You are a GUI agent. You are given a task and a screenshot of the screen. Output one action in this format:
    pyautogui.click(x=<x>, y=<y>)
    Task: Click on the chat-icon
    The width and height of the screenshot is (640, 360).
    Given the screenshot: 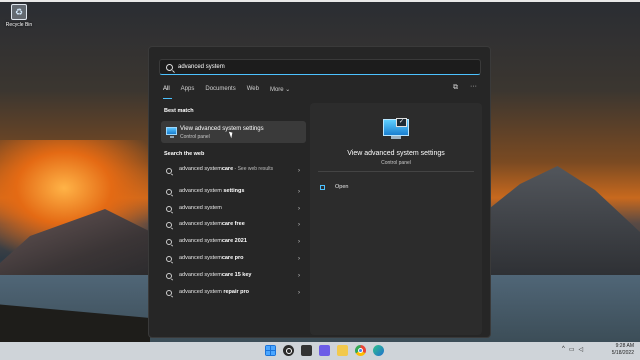 What is the action you would take?
    pyautogui.click(x=324, y=350)
    